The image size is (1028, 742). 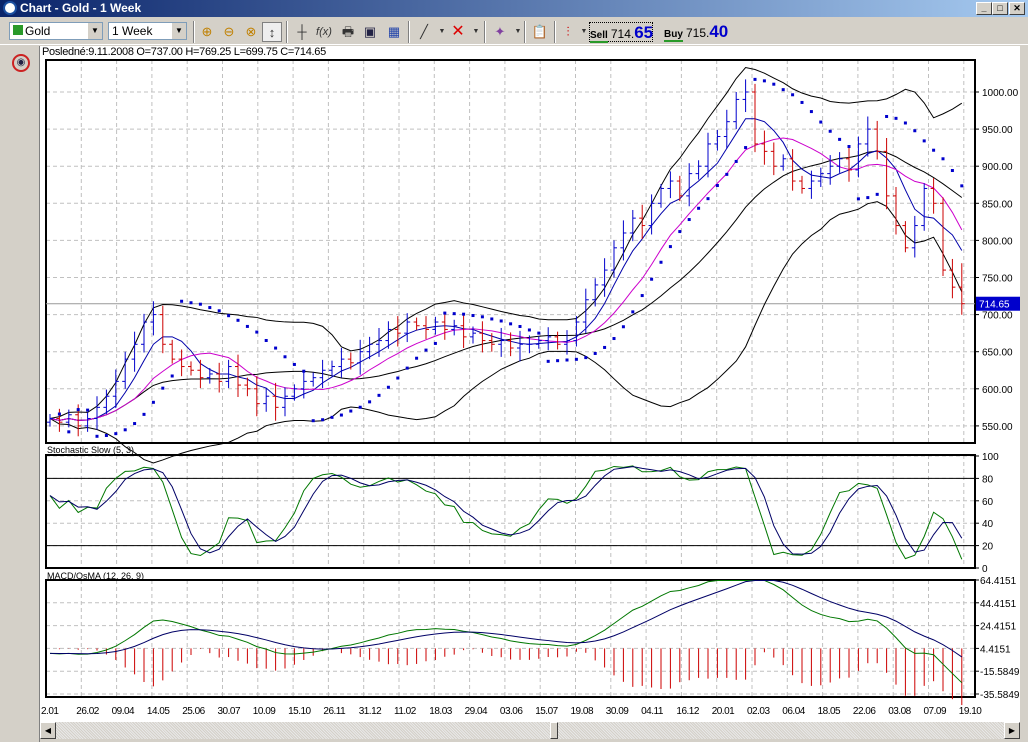 What do you see at coordinates (554, 730) in the screenshot?
I see `scroll-thumb` at bounding box center [554, 730].